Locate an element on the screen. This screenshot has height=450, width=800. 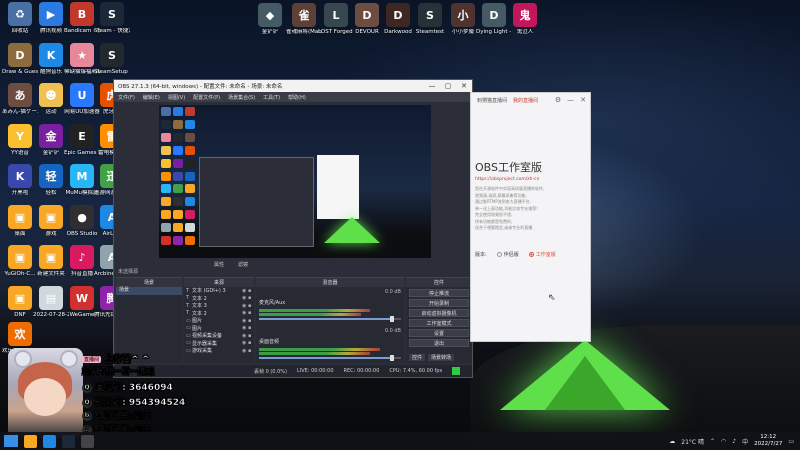
app-icon: ♻ is located at coordinates (20, 14).